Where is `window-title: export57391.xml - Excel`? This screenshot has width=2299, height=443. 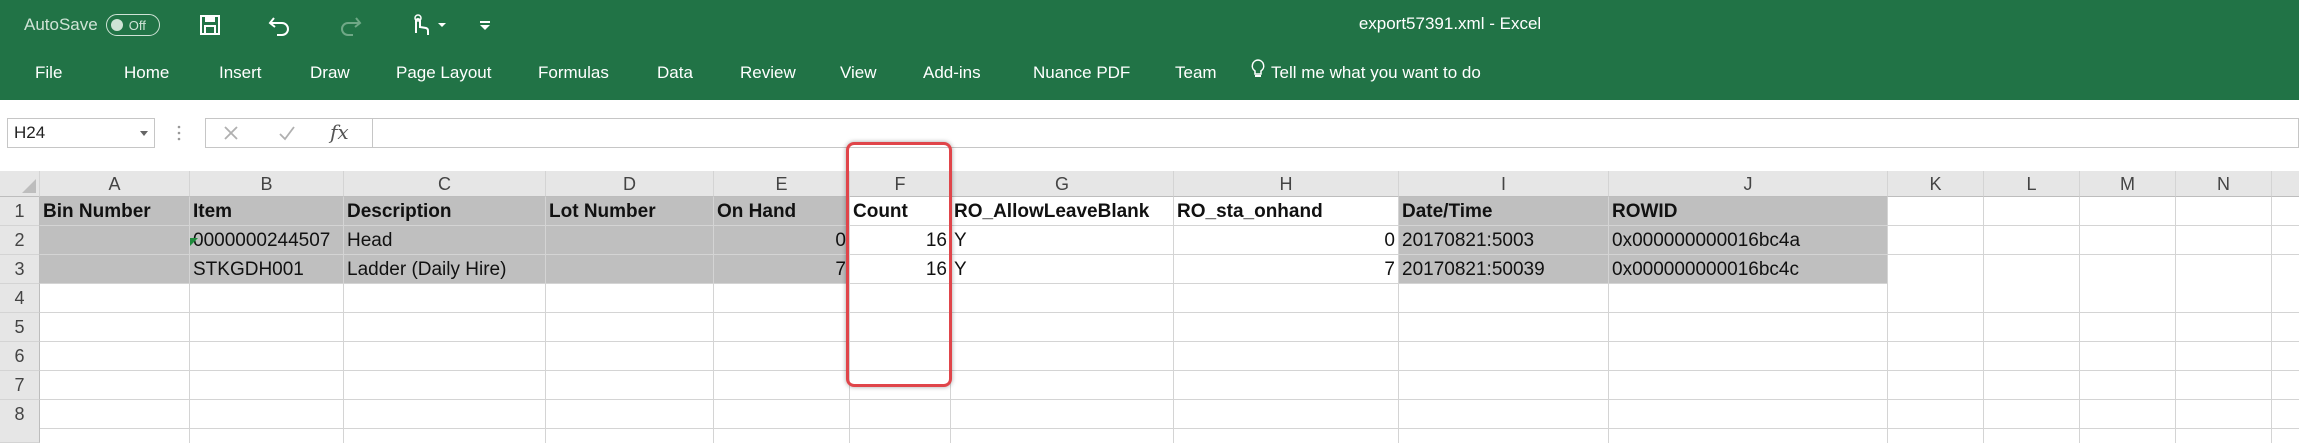
window-title: export57391.xml - Excel is located at coordinates (1450, 23).